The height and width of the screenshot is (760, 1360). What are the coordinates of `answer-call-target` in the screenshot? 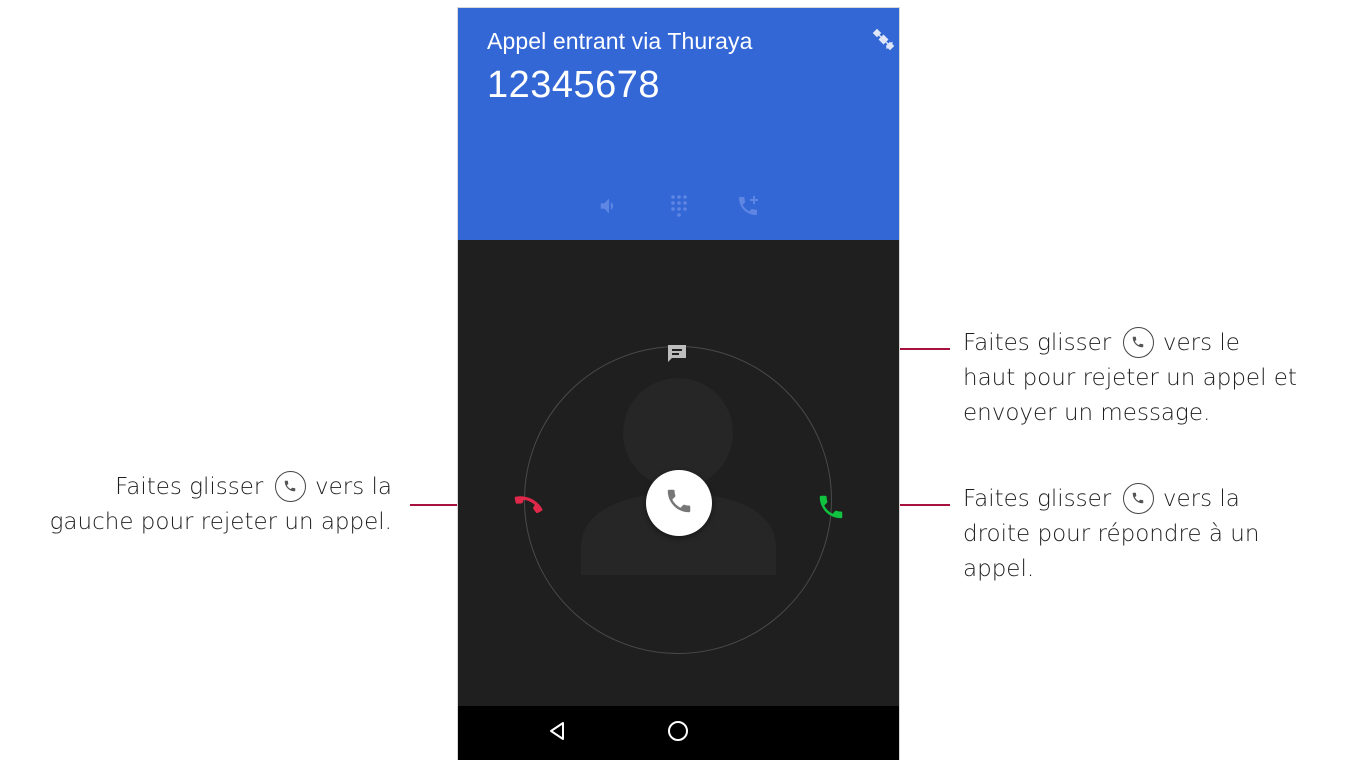 It's located at (831, 509).